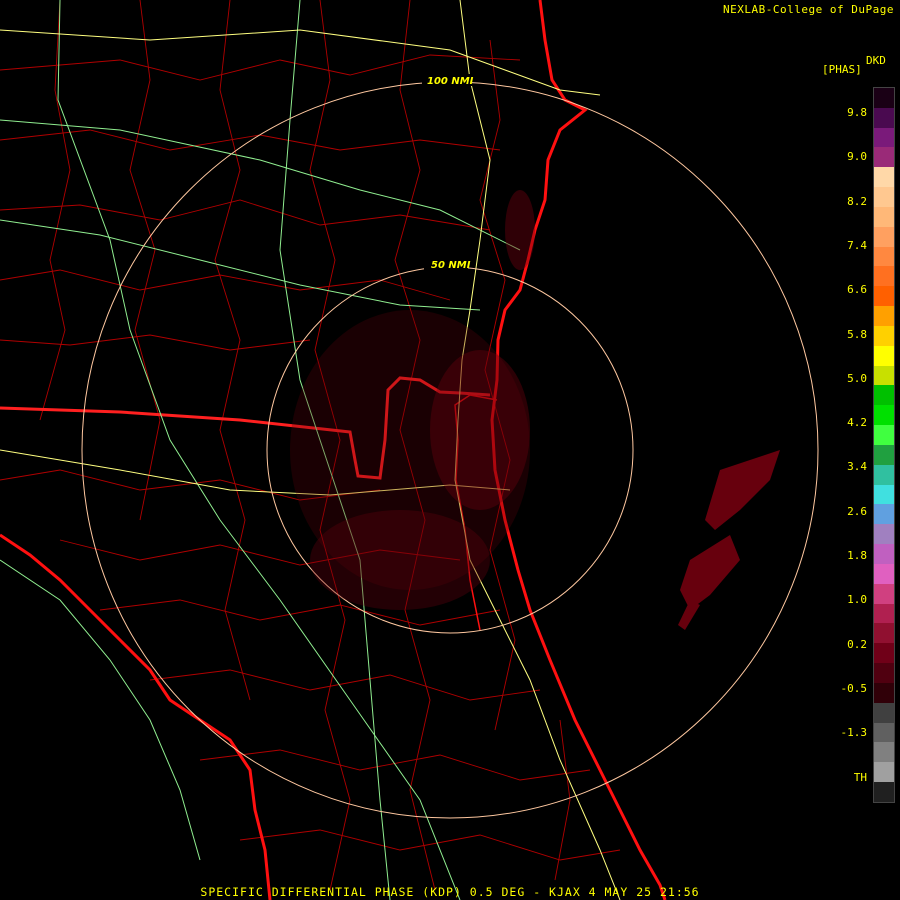 This screenshot has height=900, width=900. I want to click on color-scale-tick-label: 1.0, so click(857, 600).